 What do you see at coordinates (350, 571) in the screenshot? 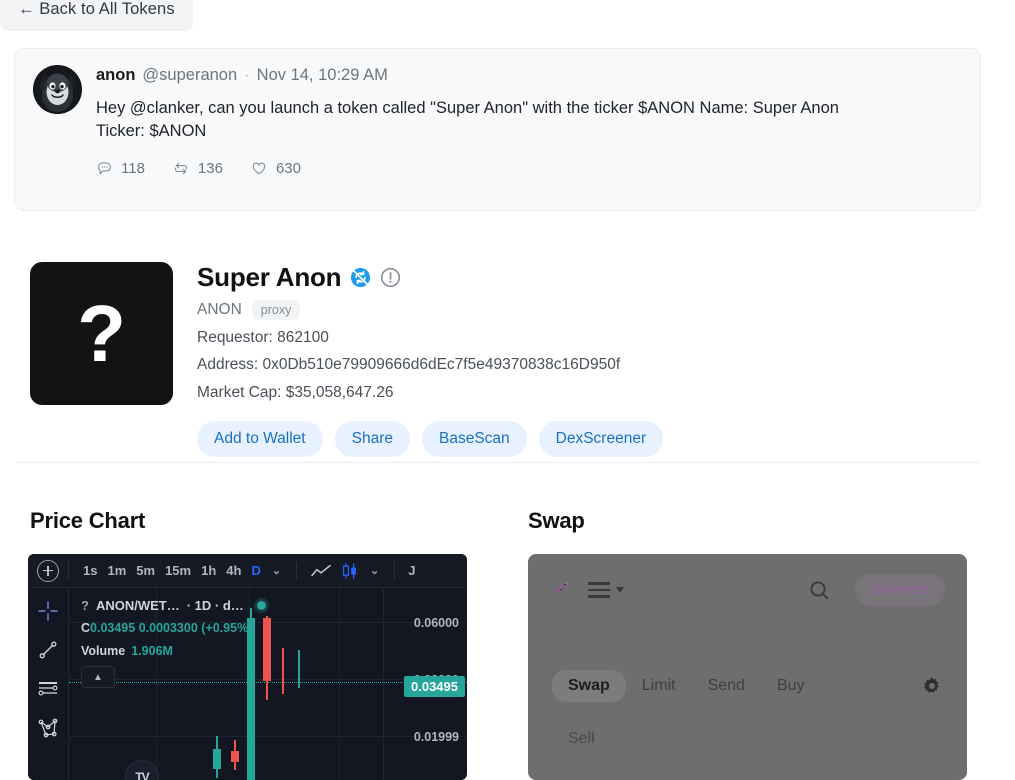
I see `candlestick-icon` at bounding box center [350, 571].